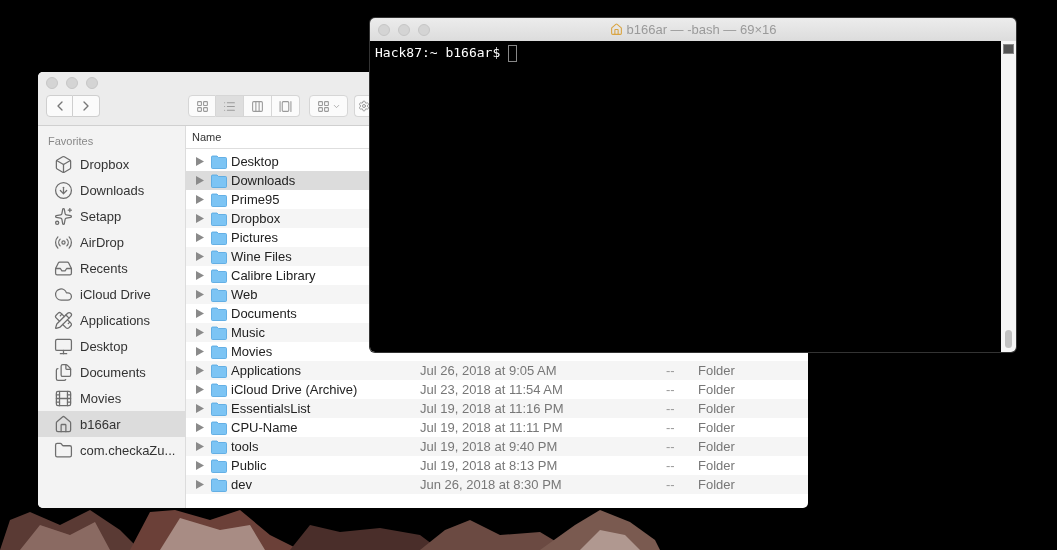  What do you see at coordinates (63, 320) in the screenshot?
I see `pencil-ruler-icon` at bounding box center [63, 320].